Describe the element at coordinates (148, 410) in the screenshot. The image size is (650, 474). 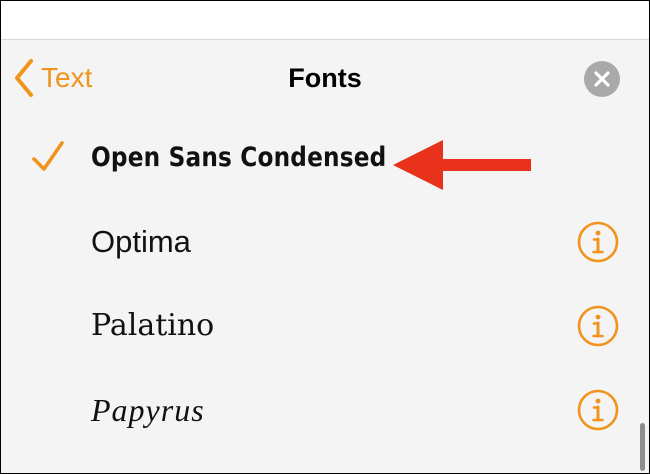
I see `font-name: Papyrus` at that location.